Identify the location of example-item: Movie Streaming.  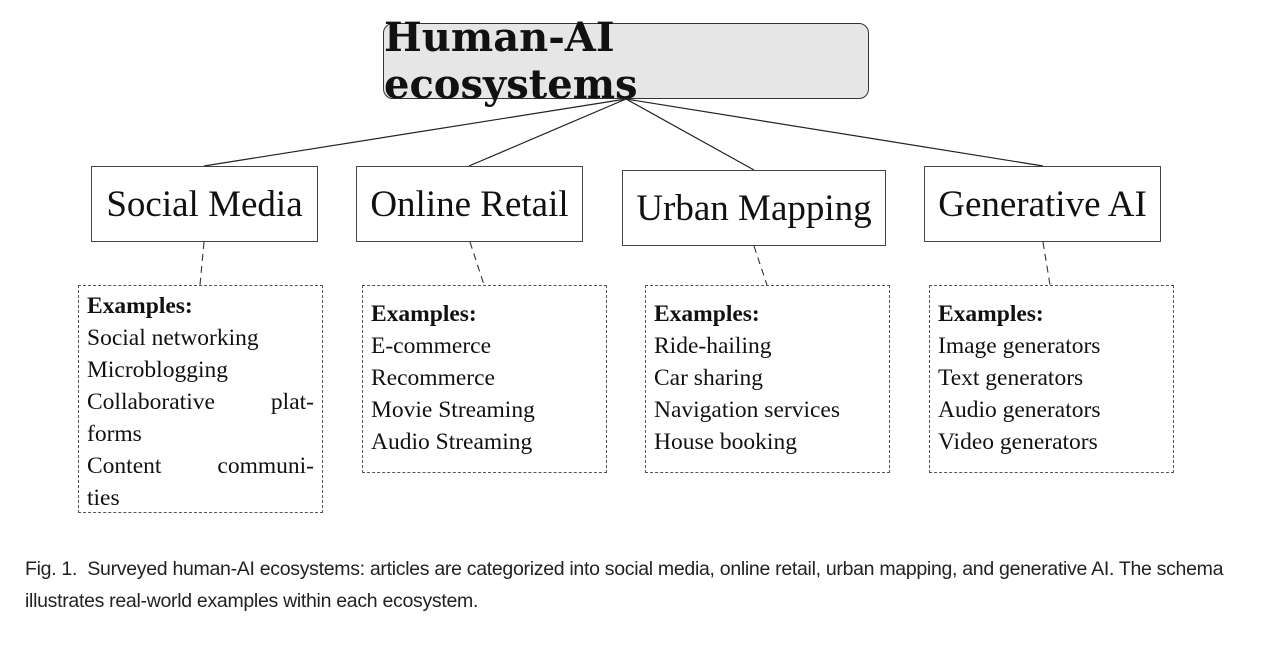
(453, 410).